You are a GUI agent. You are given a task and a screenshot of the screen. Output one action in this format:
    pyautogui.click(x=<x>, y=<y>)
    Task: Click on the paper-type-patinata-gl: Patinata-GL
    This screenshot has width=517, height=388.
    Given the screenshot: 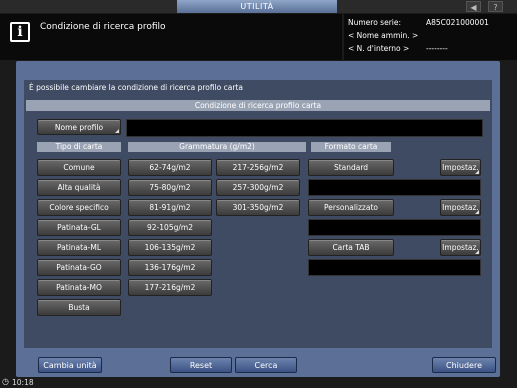 What is the action you would take?
    pyautogui.click(x=79, y=227)
    